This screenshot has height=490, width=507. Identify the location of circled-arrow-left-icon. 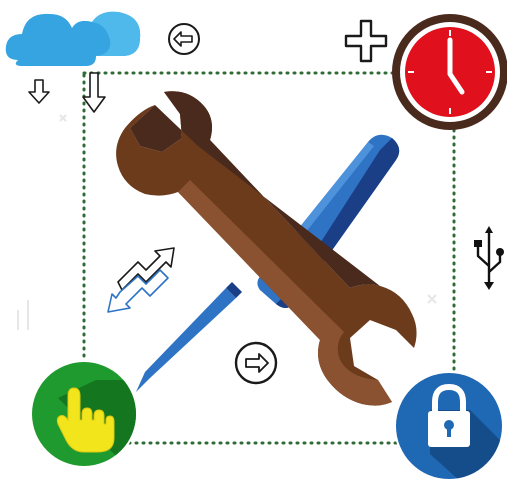
(184, 39).